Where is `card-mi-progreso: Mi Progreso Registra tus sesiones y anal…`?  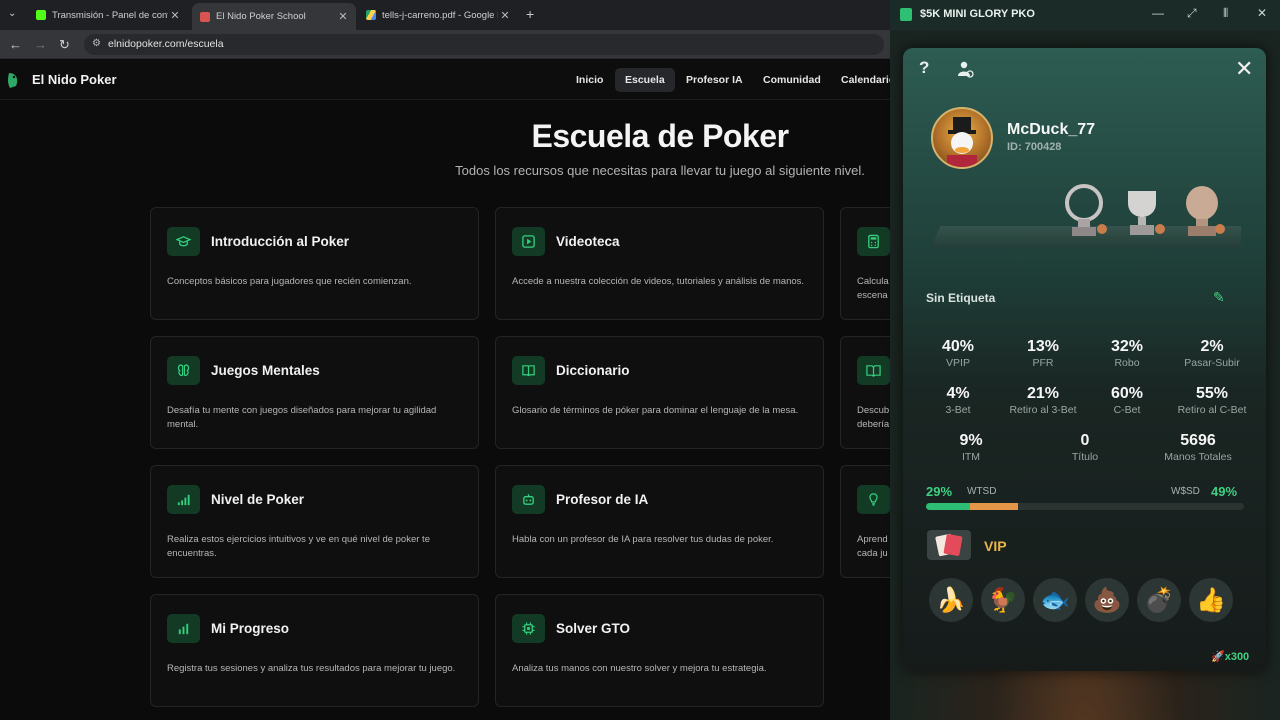
card-mi-progreso: Mi Progreso Registra tus sesiones y anal… is located at coordinates (314, 650).